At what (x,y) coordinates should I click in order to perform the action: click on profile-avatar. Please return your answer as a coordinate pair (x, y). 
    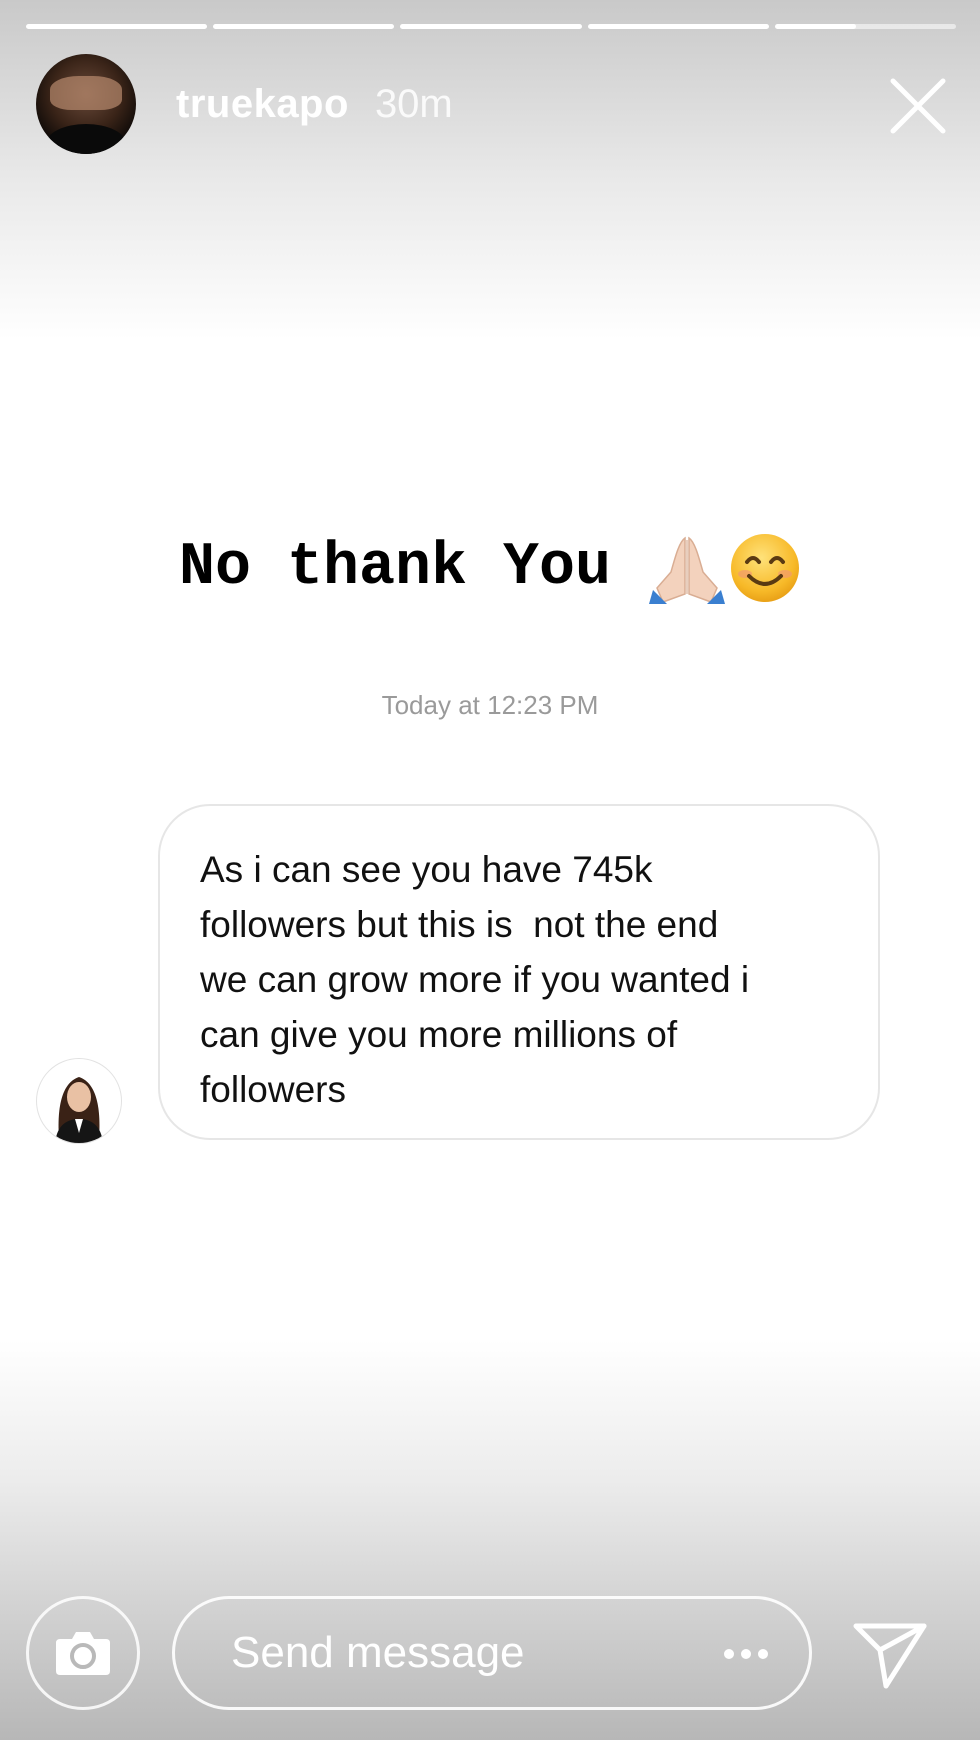
    Looking at the image, I should click on (86, 104).